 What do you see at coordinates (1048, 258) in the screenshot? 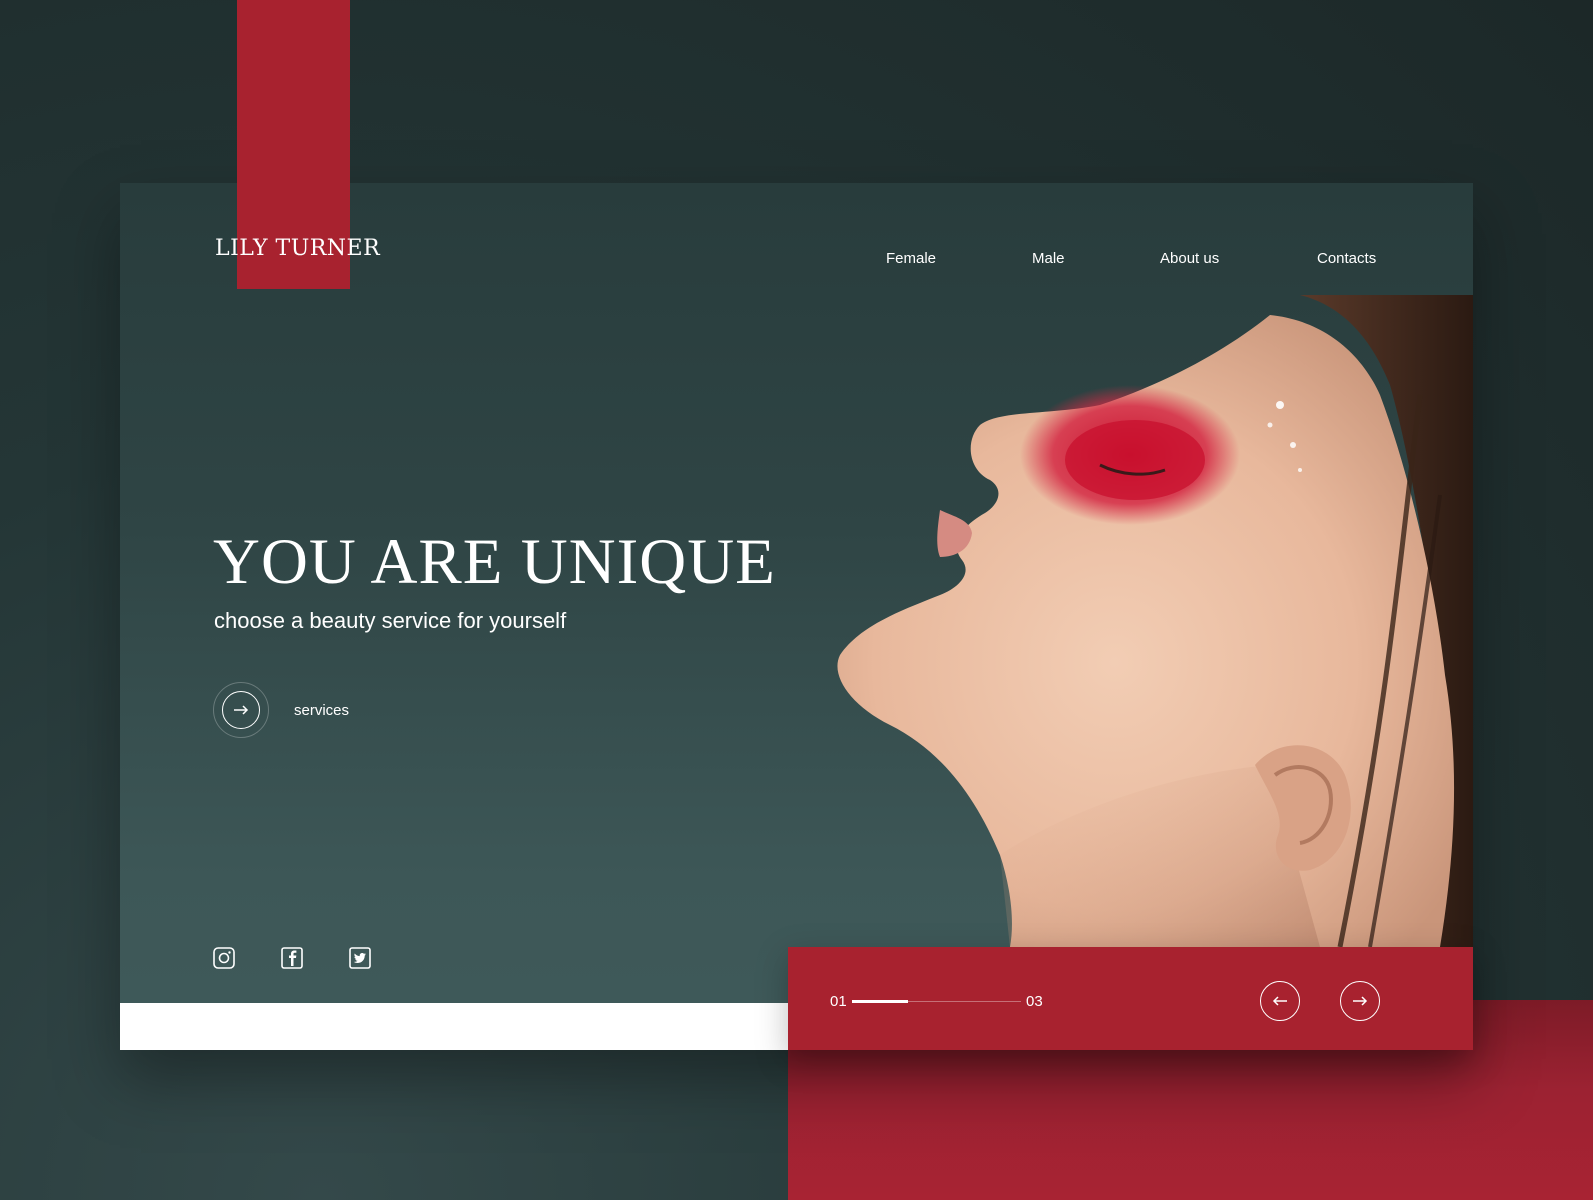
I see `nav-item-male: Male` at bounding box center [1048, 258].